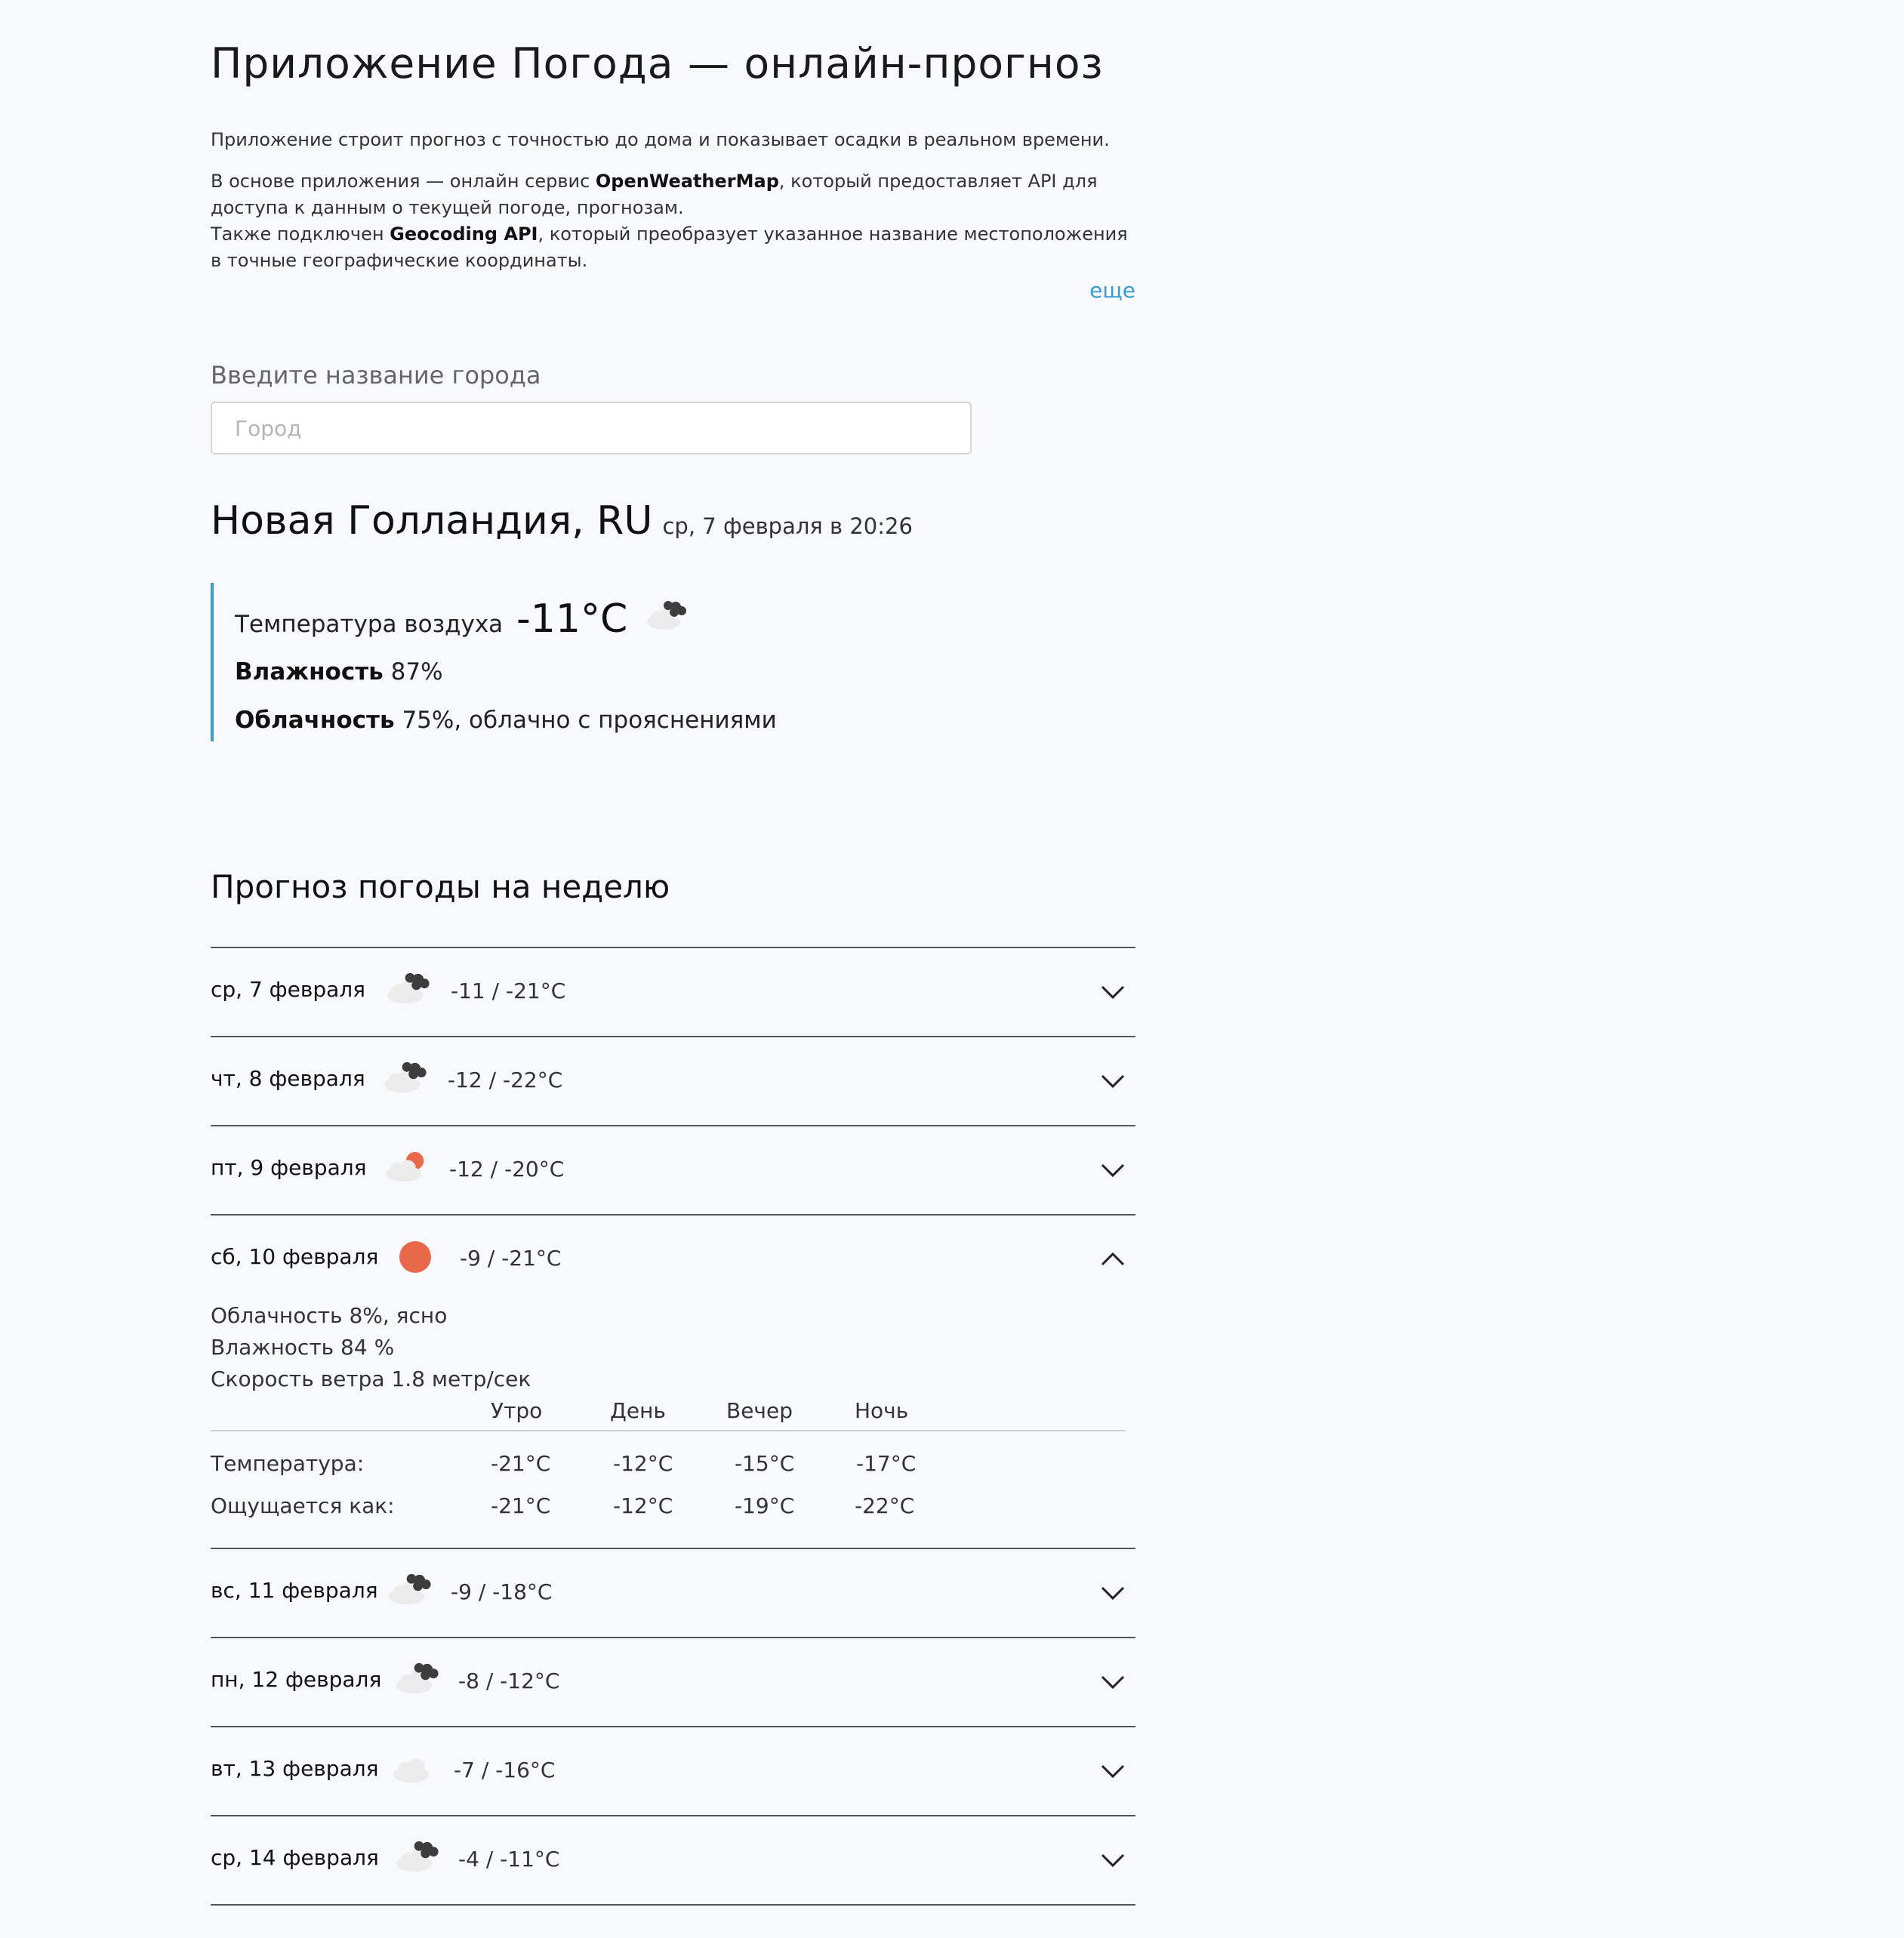  What do you see at coordinates (508, 990) in the screenshot?
I see `forecast-day-temps: -11 / -21°C` at bounding box center [508, 990].